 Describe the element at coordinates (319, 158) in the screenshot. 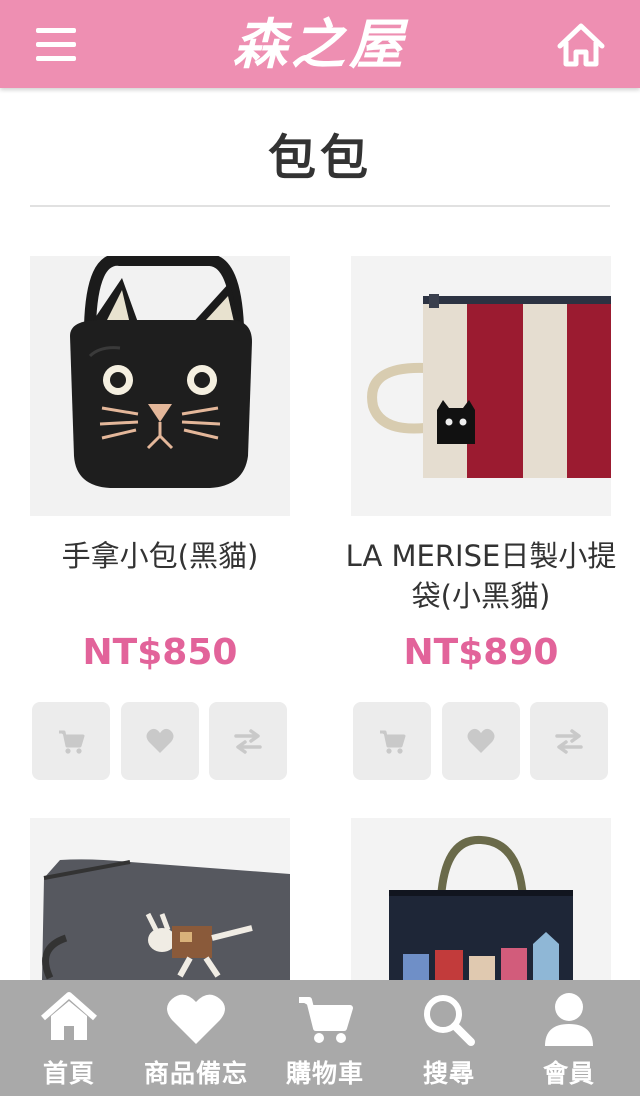

I see `page-title: 包包` at that location.